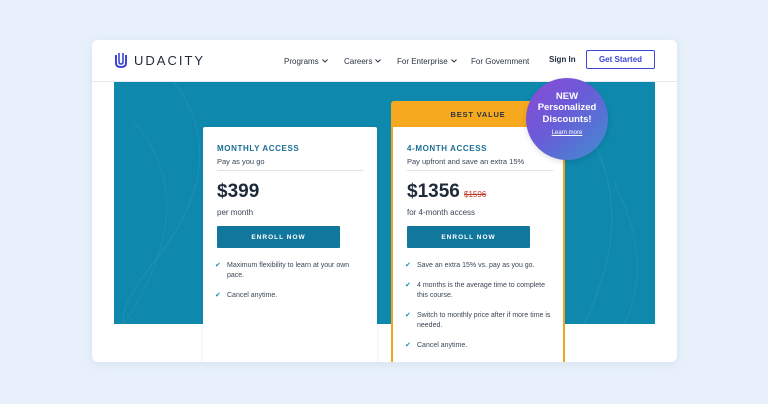 This screenshot has width=768, height=404. Describe the element at coordinates (475, 194) in the screenshot. I see `original-price: $1596` at that location.